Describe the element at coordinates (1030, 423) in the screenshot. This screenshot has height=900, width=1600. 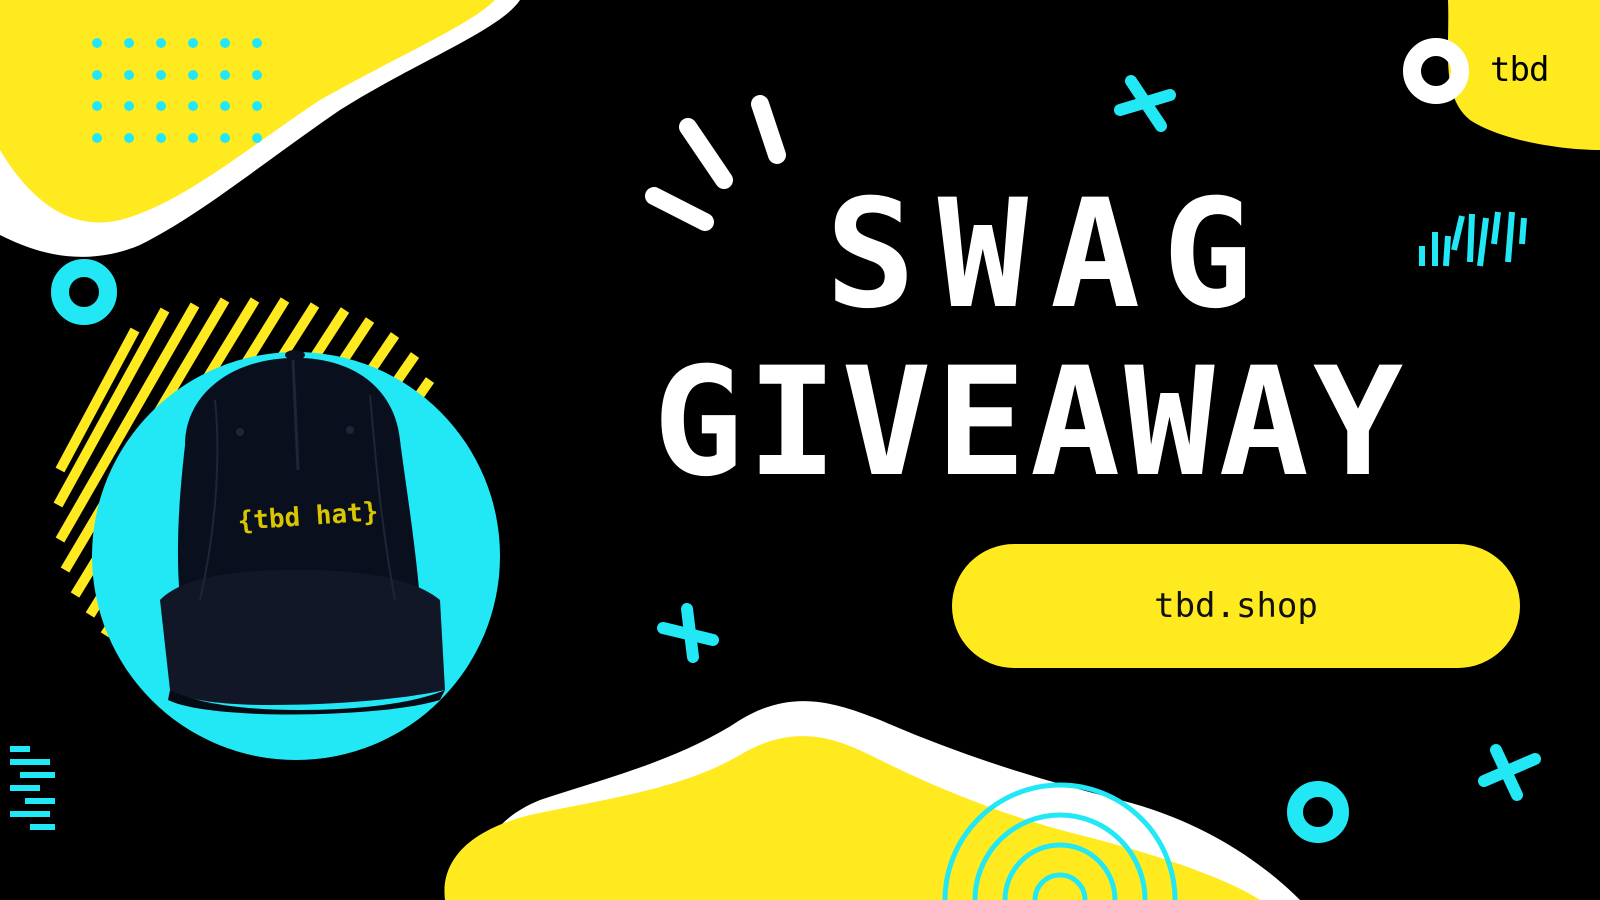
I see `title-line-giveaway: GIVEAWAY` at that location.